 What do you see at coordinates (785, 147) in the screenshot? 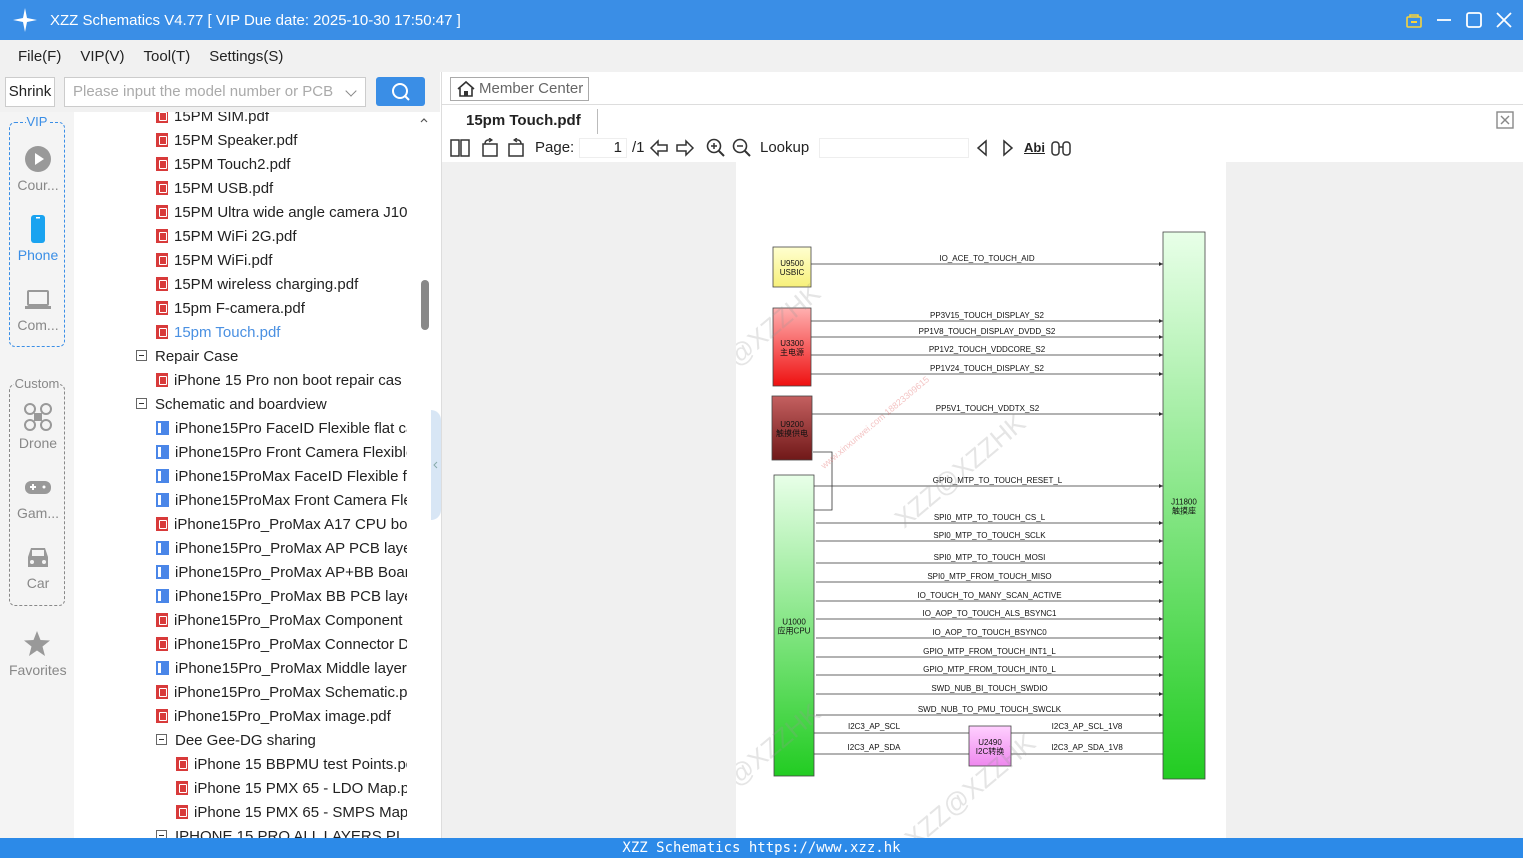
I see `lookup-label: Lookup` at bounding box center [785, 147].